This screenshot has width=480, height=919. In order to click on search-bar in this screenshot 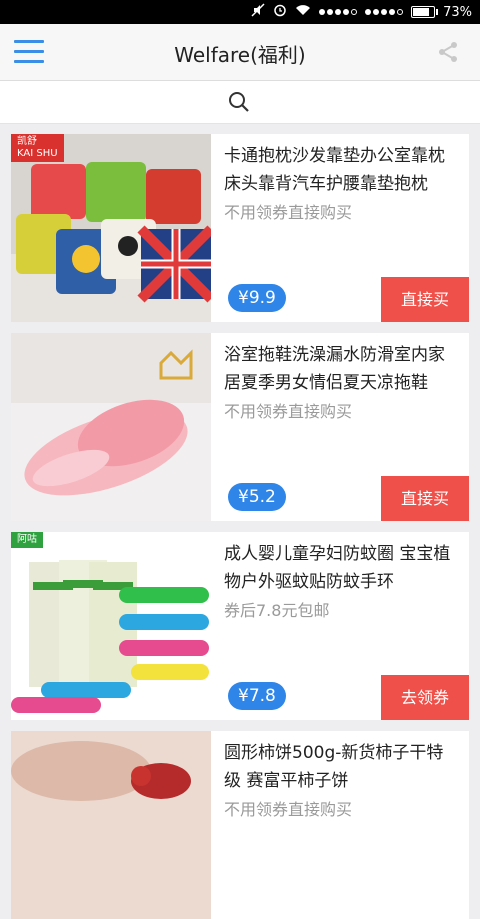, I will do `click(240, 102)`.